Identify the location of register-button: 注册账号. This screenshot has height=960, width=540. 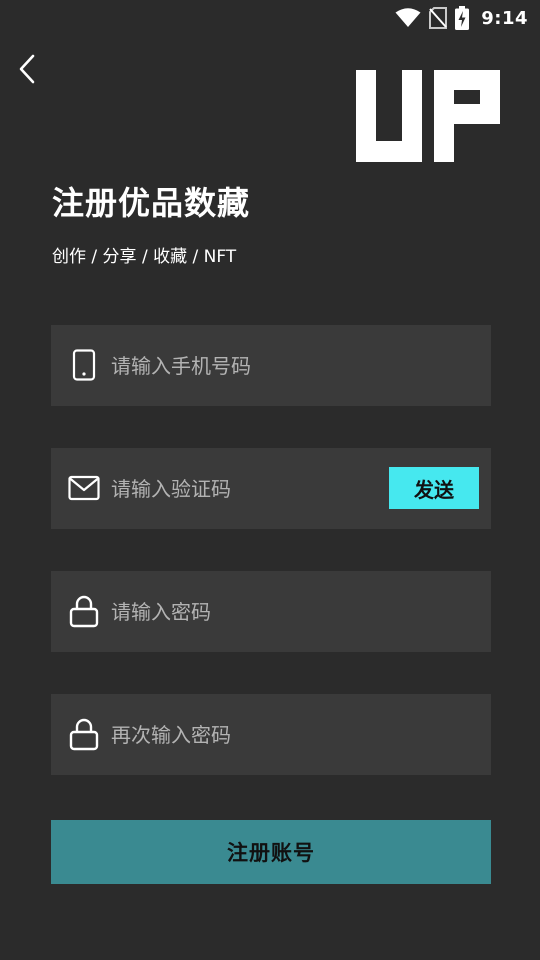
(271, 852).